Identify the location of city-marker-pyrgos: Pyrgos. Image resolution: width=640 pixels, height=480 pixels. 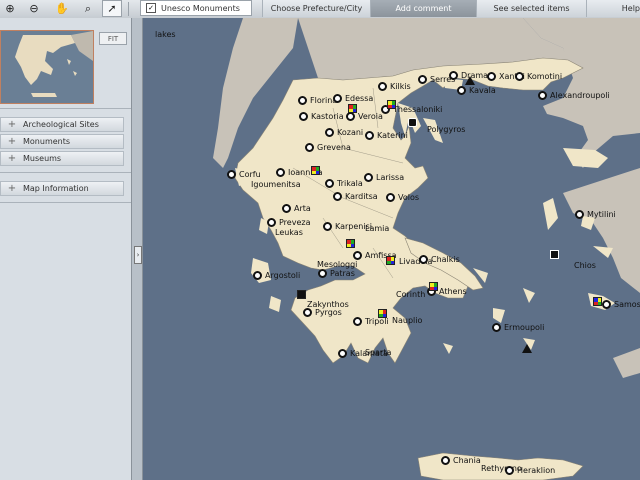
(322, 312).